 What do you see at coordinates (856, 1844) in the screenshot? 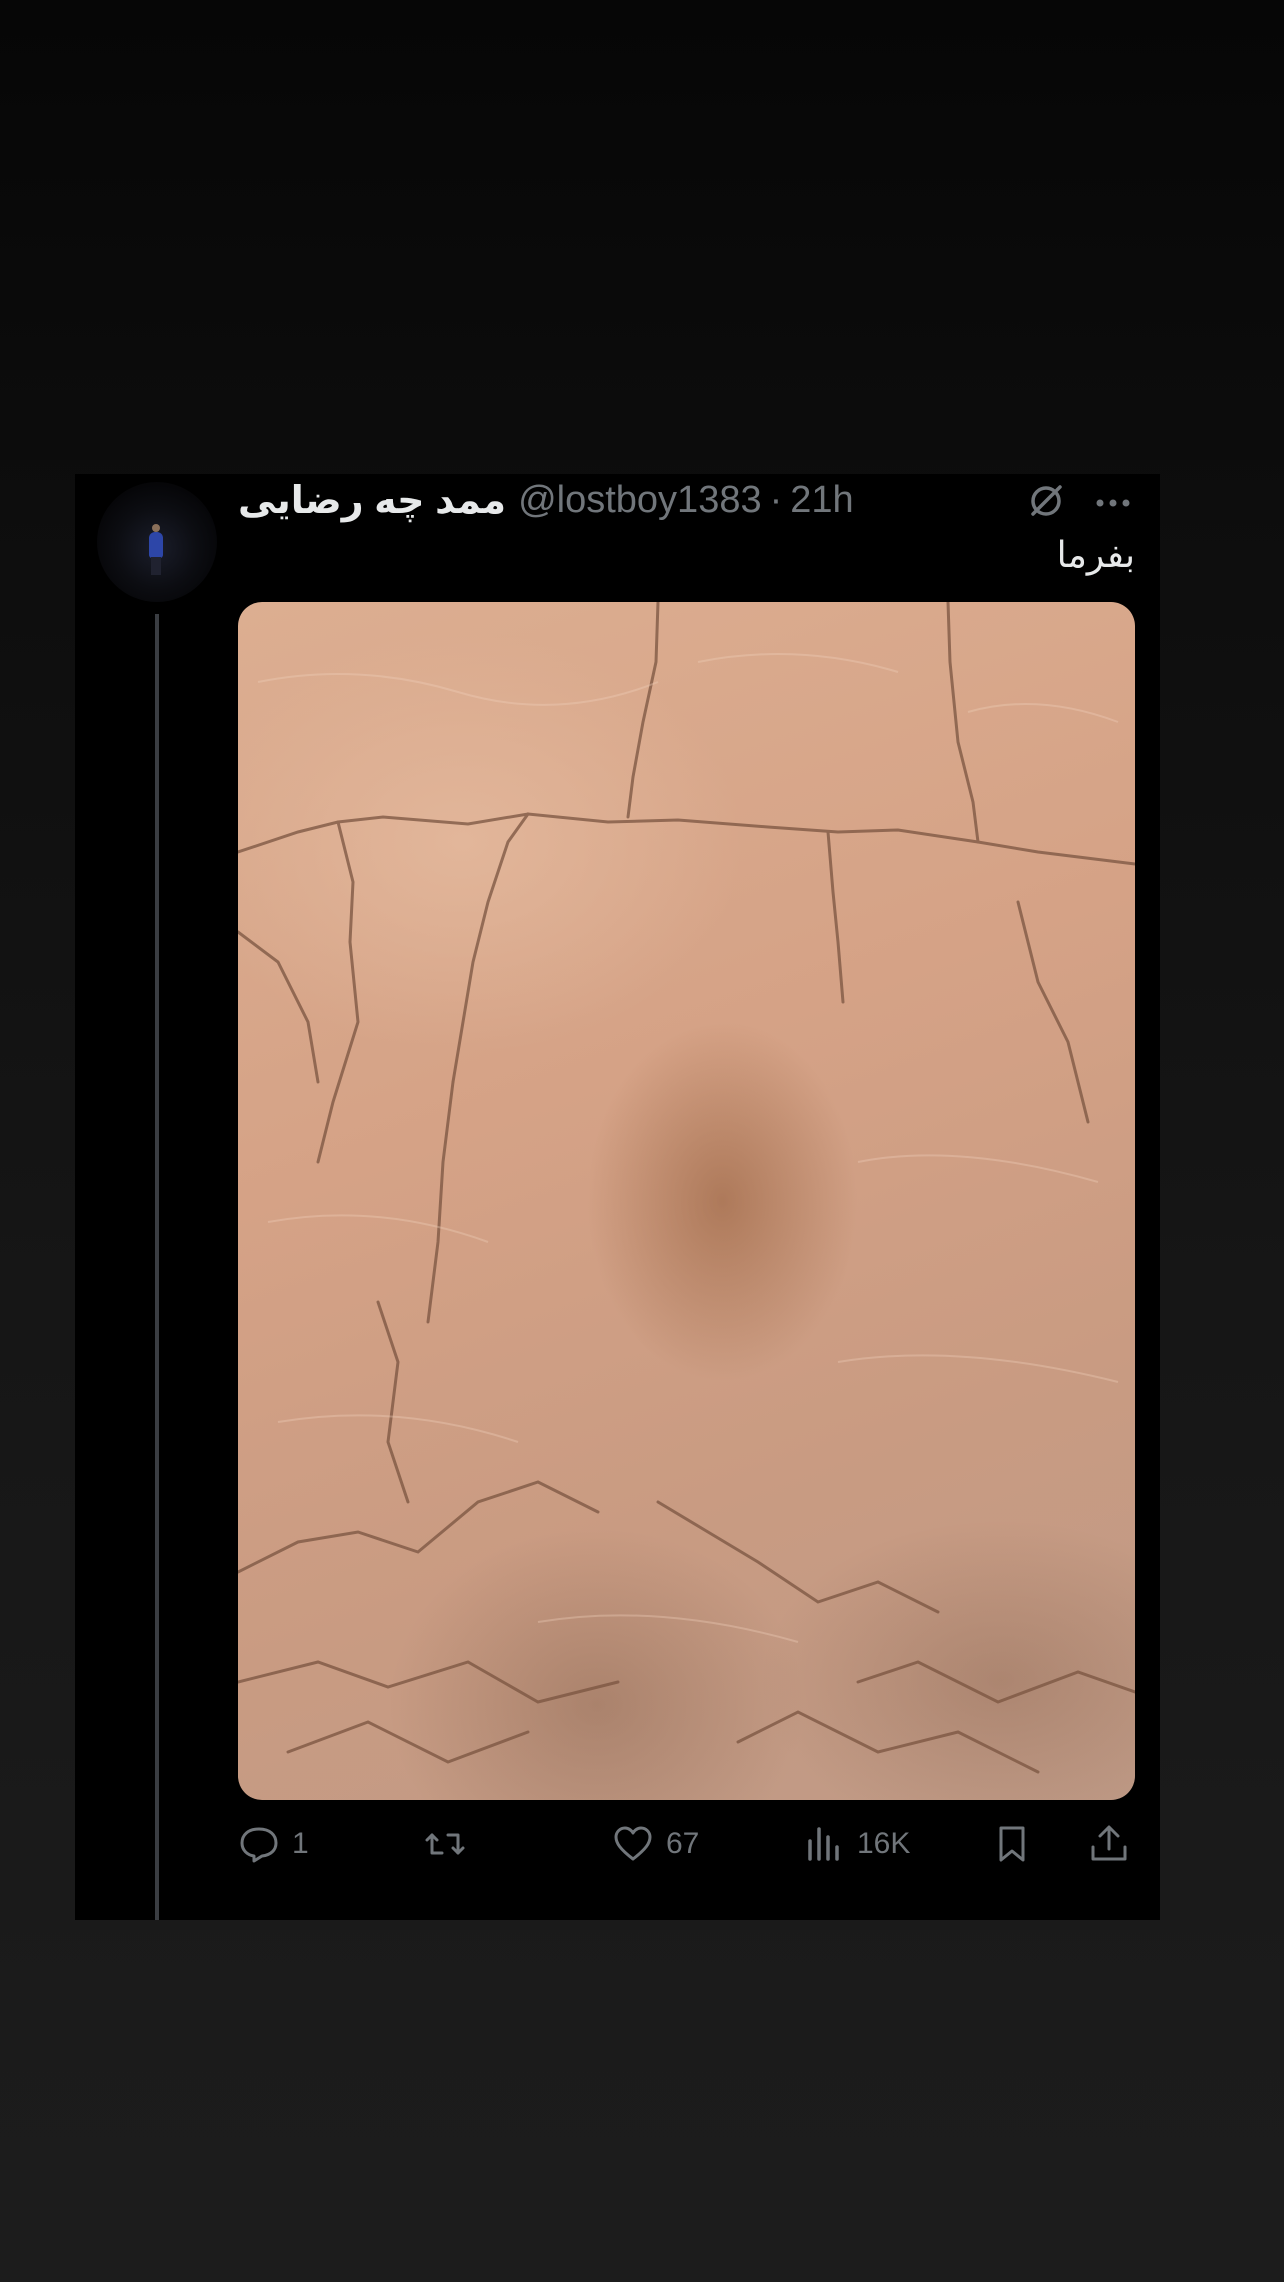
I see `views-button: 16K` at bounding box center [856, 1844].